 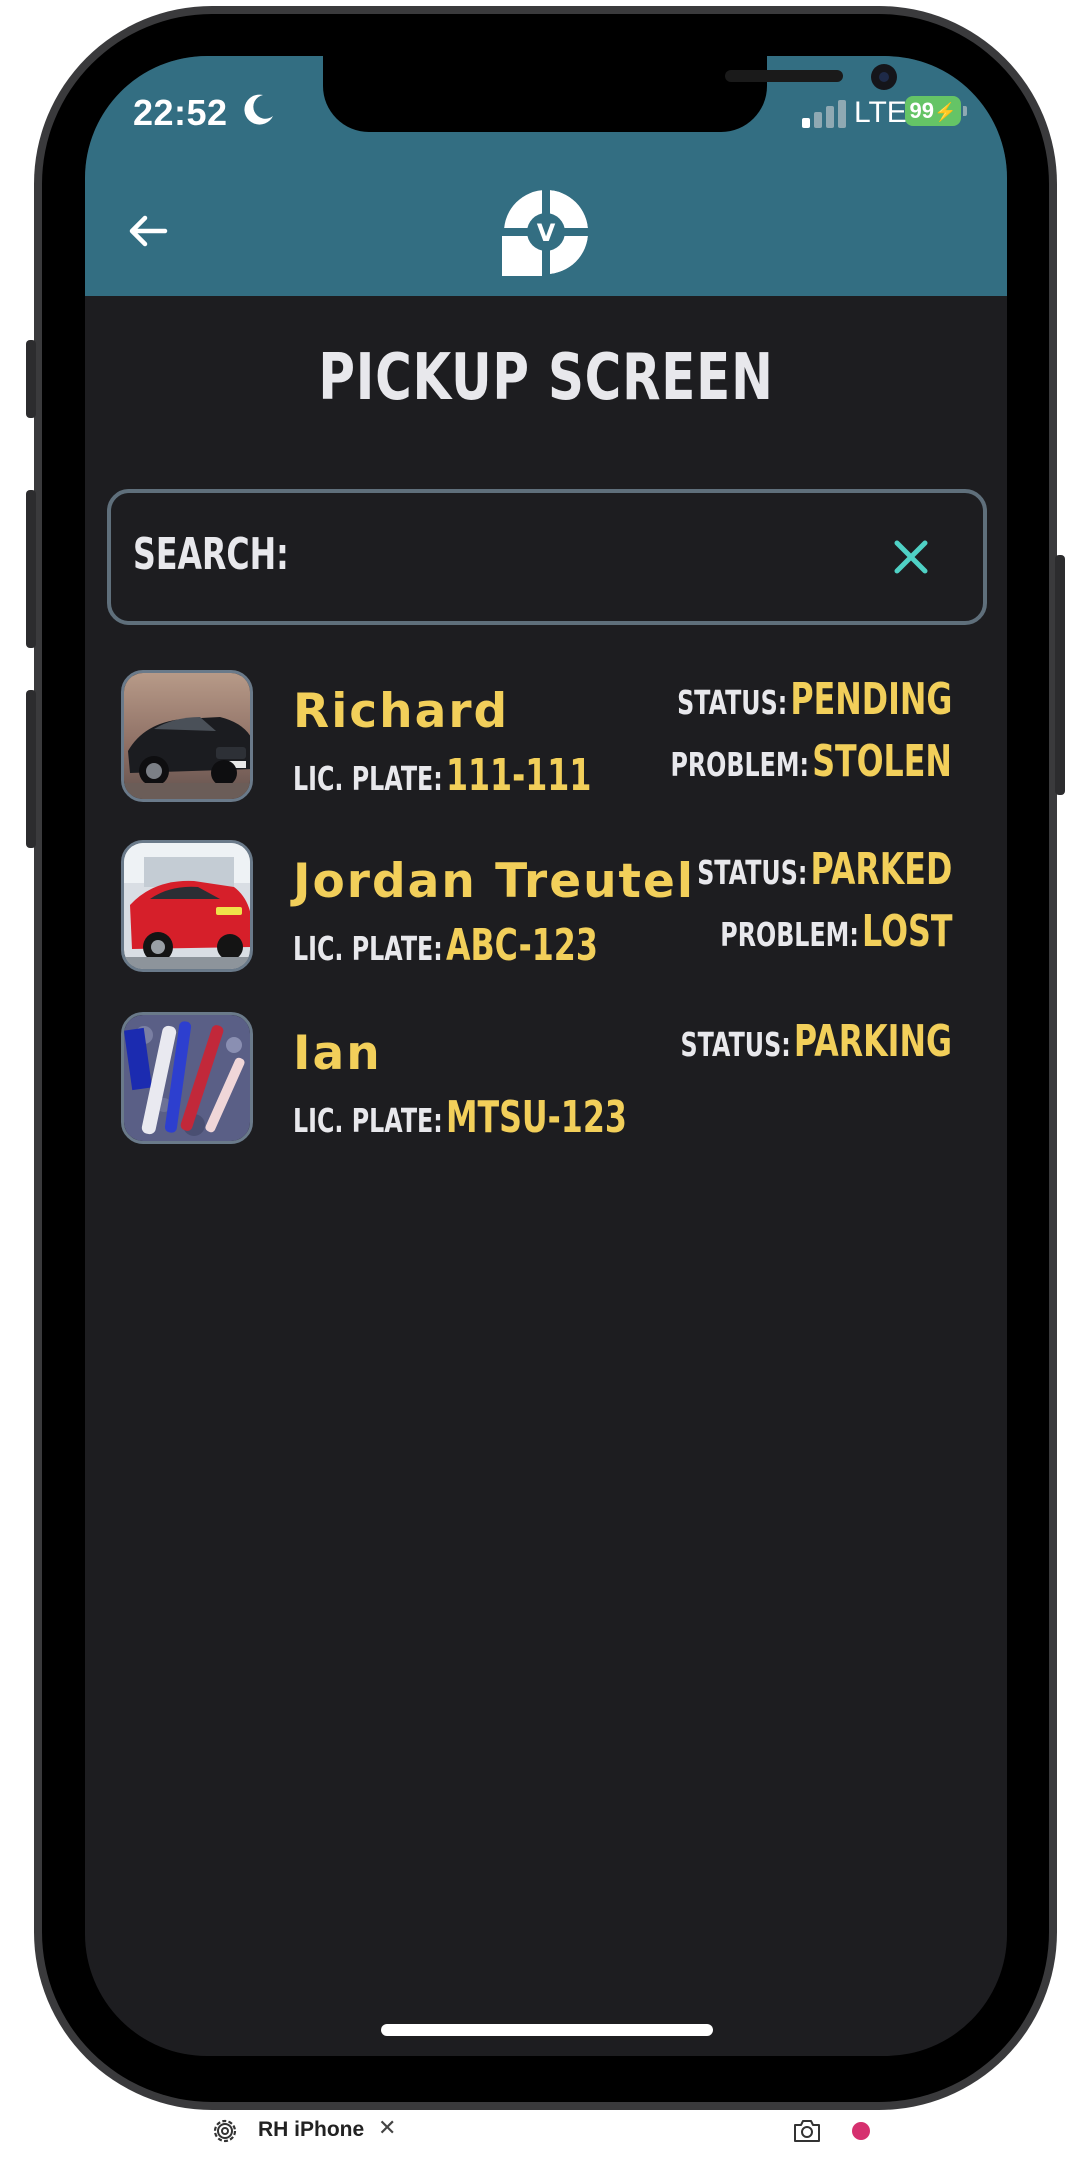 What do you see at coordinates (547, 2030) in the screenshot?
I see `home-indicator` at bounding box center [547, 2030].